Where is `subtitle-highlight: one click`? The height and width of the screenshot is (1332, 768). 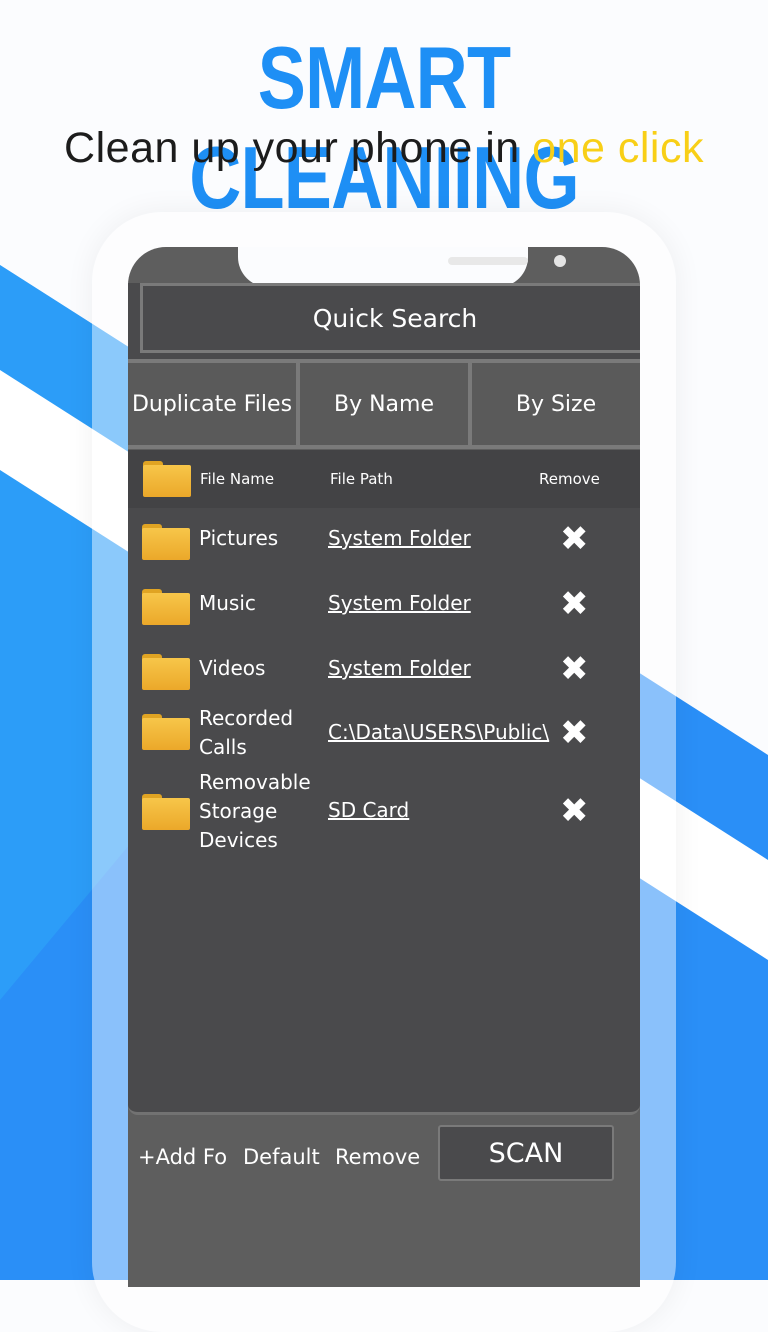
subtitle-highlight: one click is located at coordinates (618, 148).